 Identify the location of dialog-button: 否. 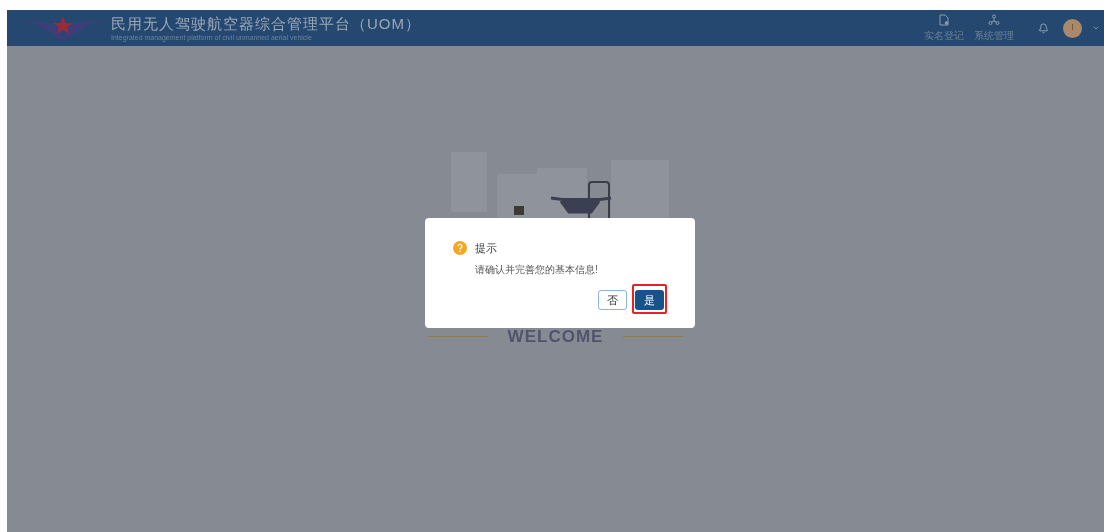
(612, 299).